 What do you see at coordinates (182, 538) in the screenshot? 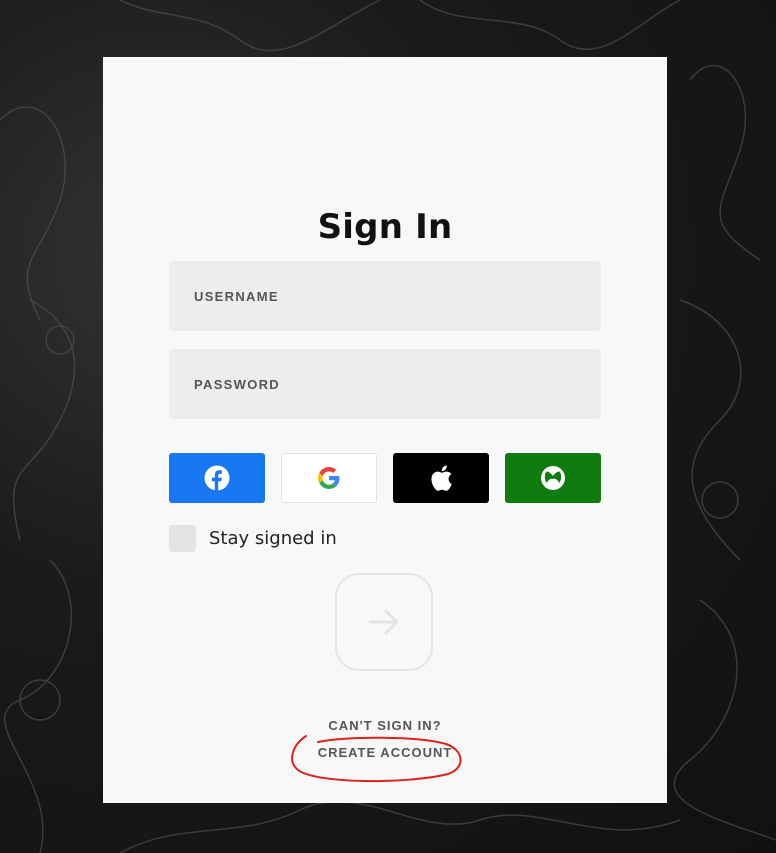
I see `stay-signed-in-checkbox` at bounding box center [182, 538].